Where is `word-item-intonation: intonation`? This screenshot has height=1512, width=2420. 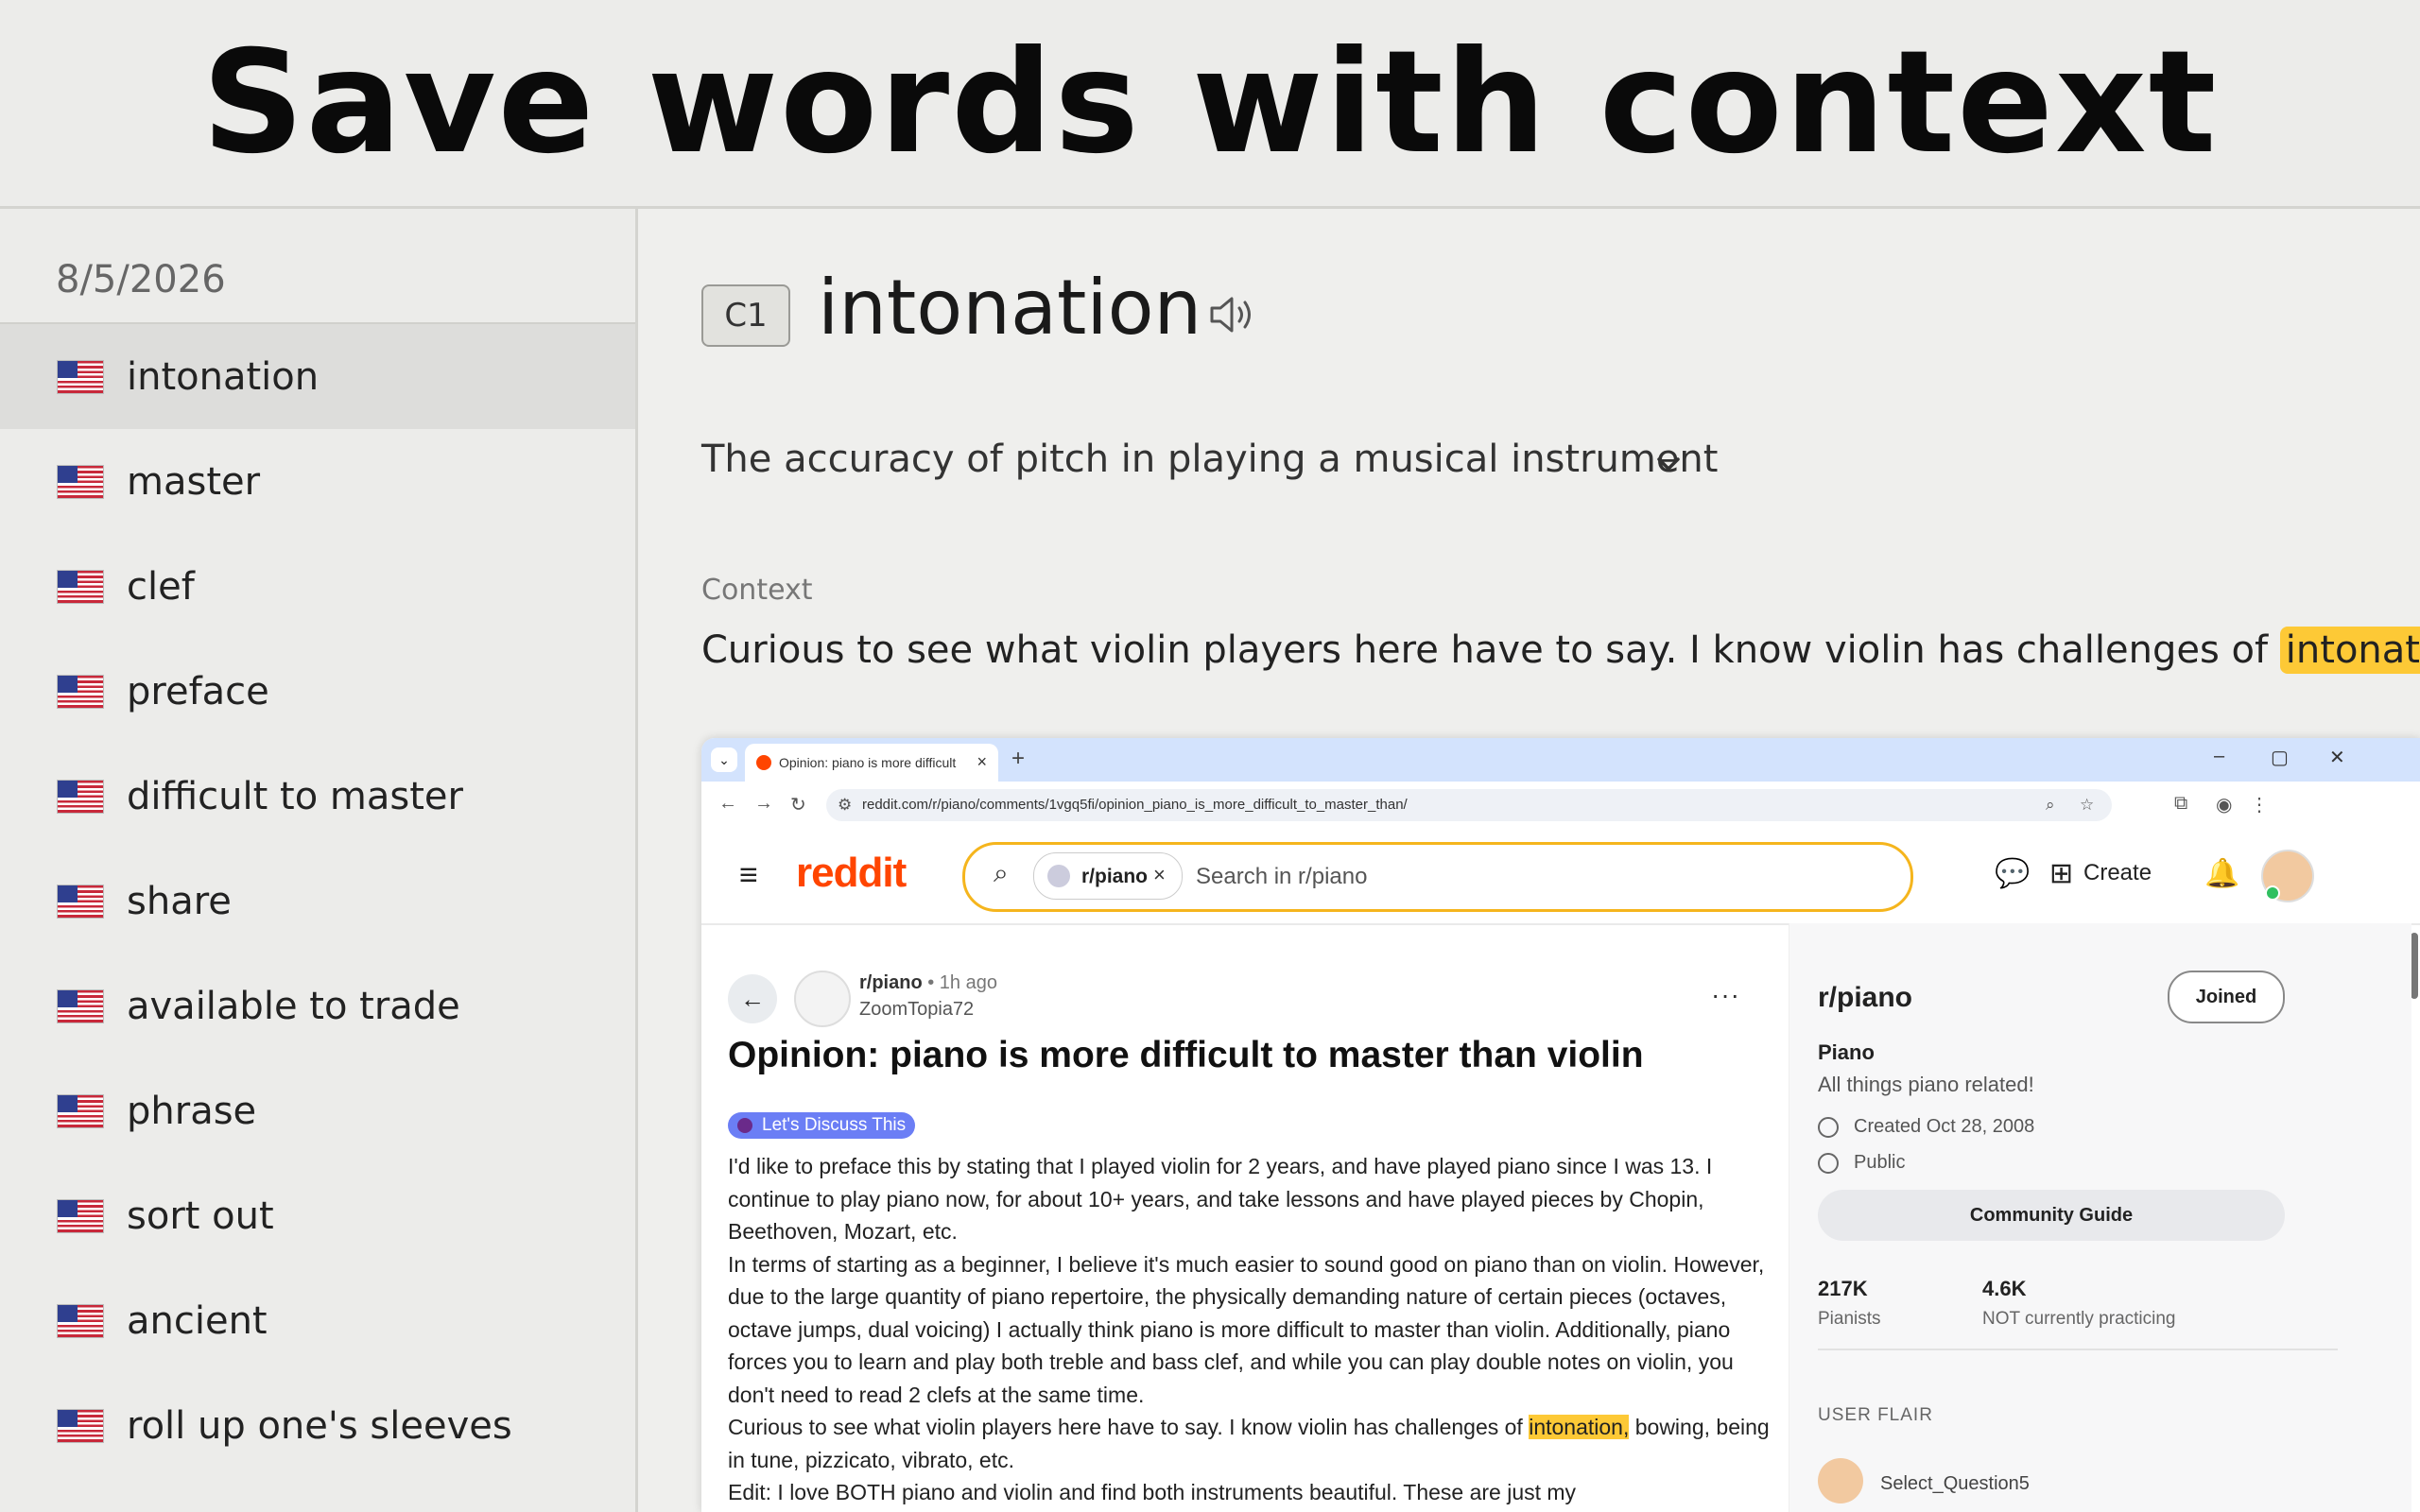 word-item-intonation: intonation is located at coordinates (318, 375).